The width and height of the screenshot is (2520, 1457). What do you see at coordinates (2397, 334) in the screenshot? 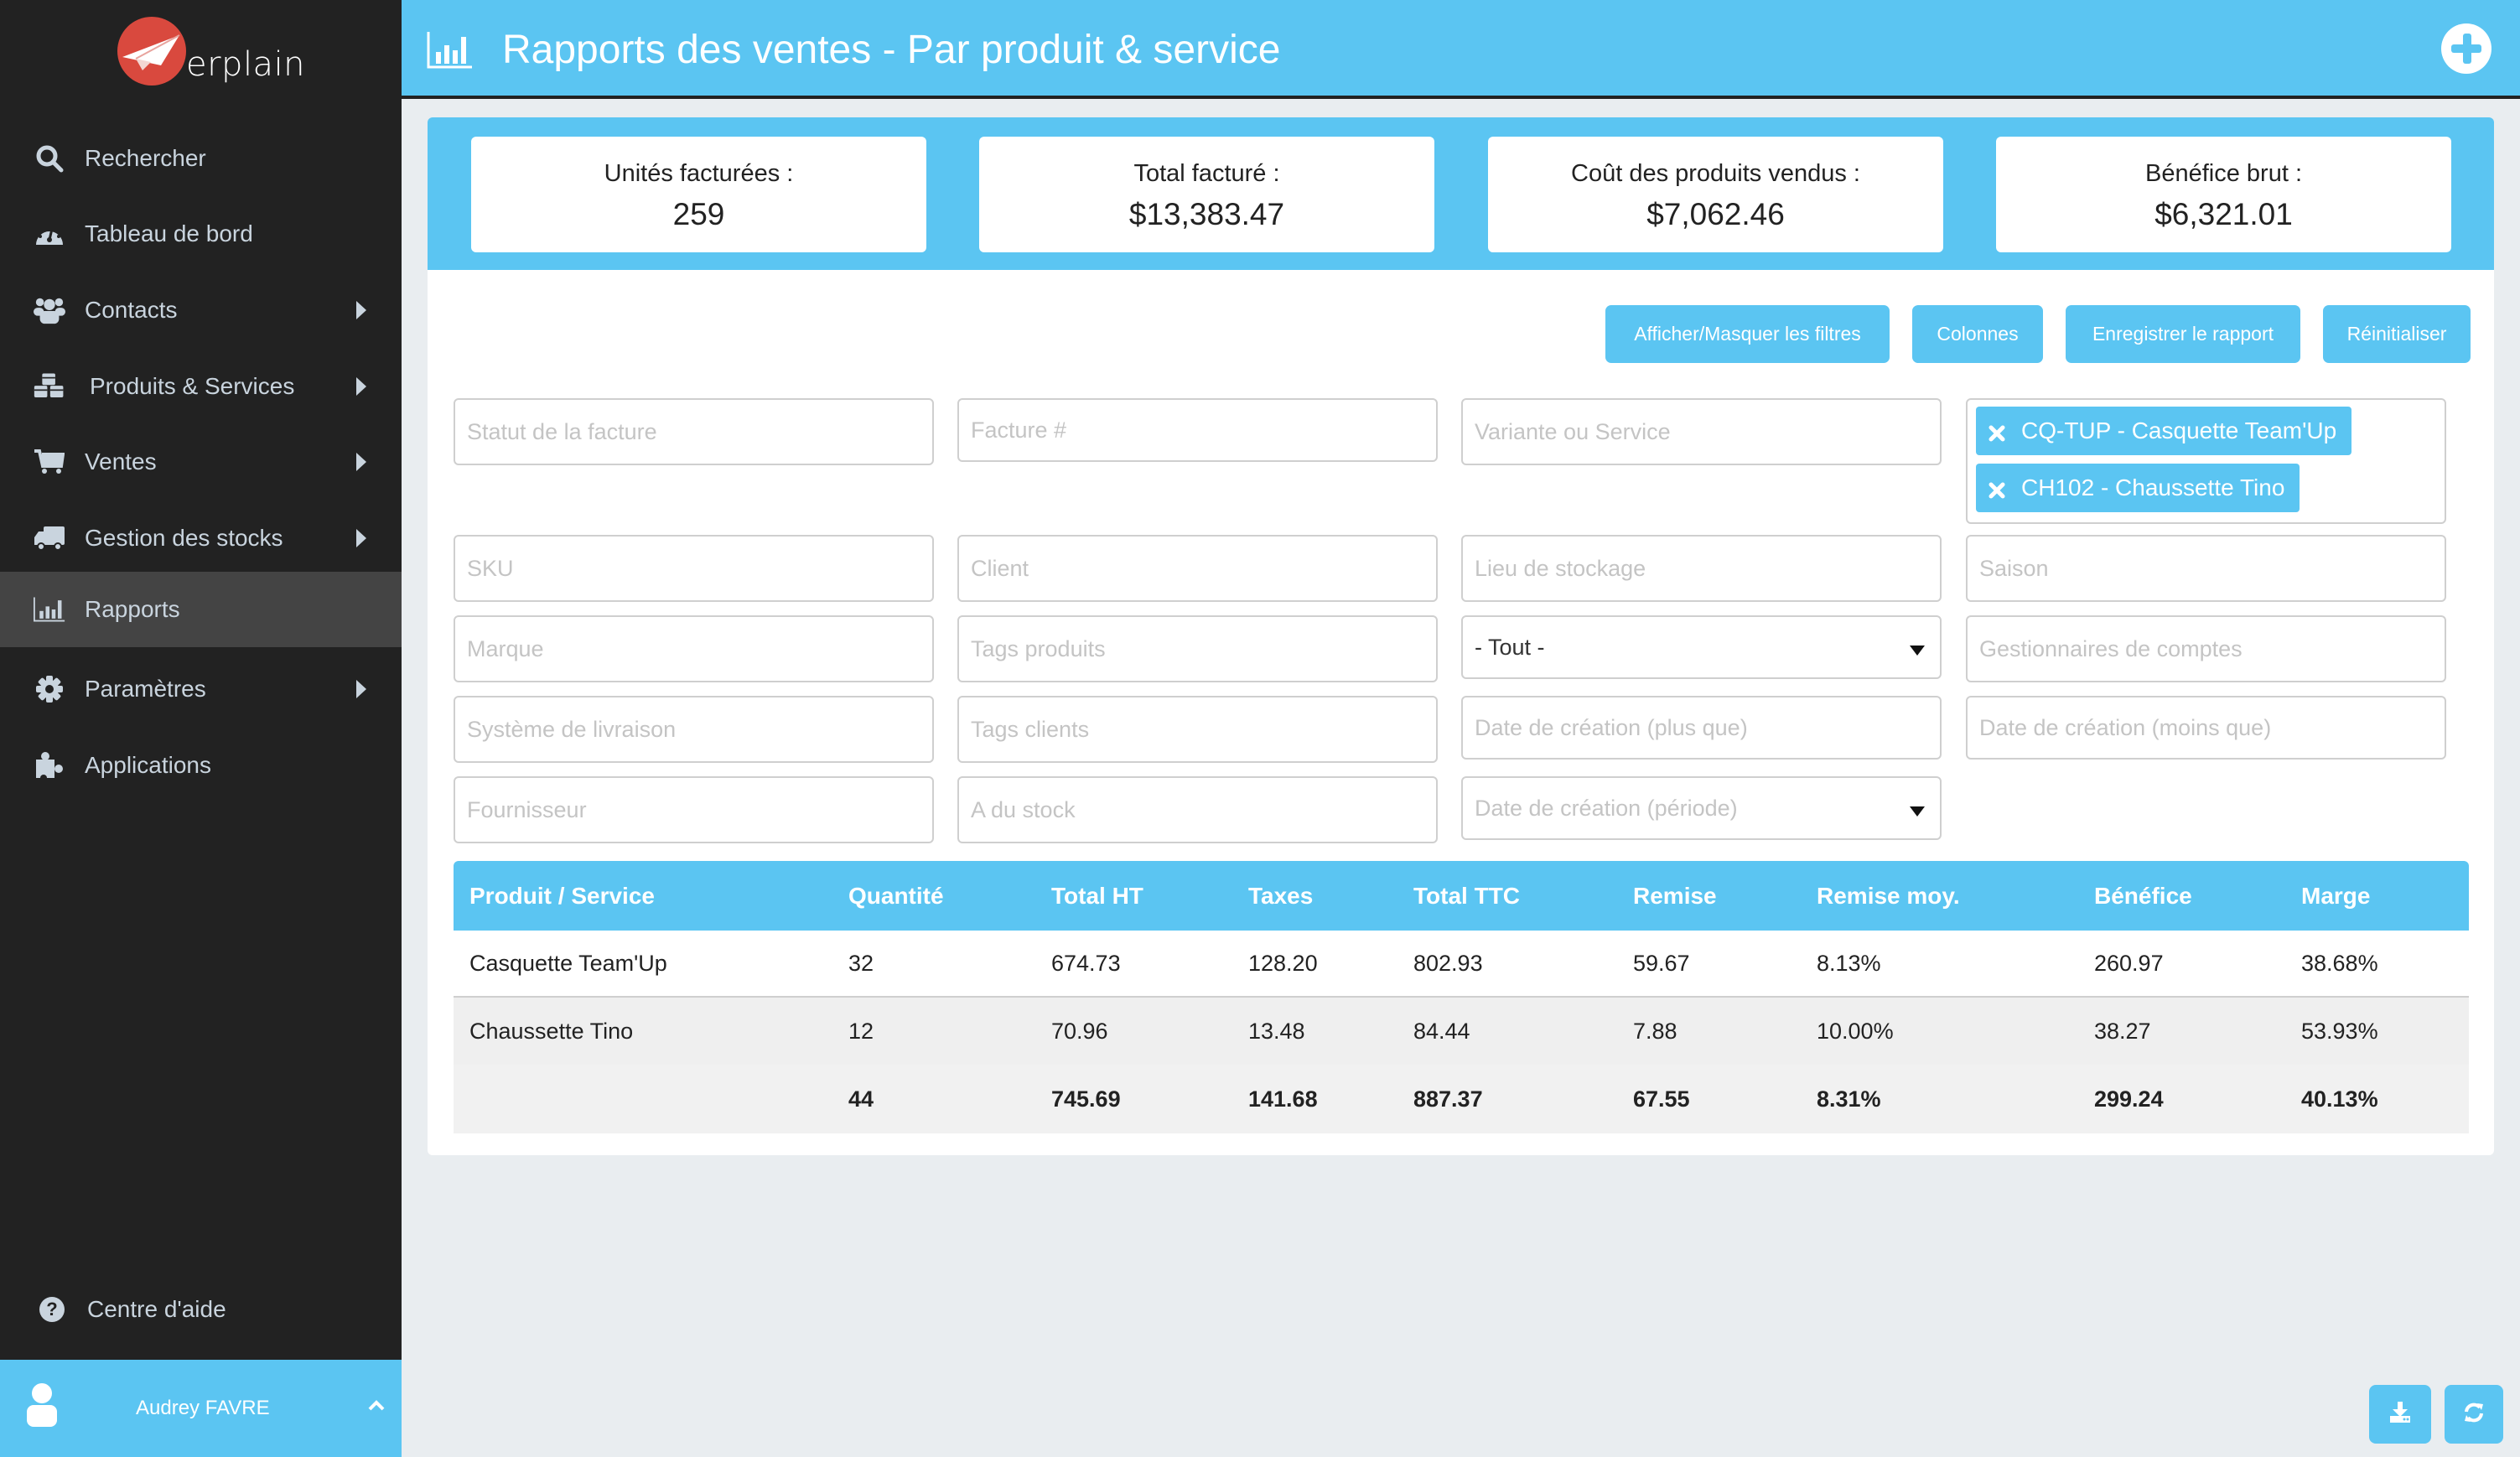
I see `reset-button: Réinitialiser` at bounding box center [2397, 334].